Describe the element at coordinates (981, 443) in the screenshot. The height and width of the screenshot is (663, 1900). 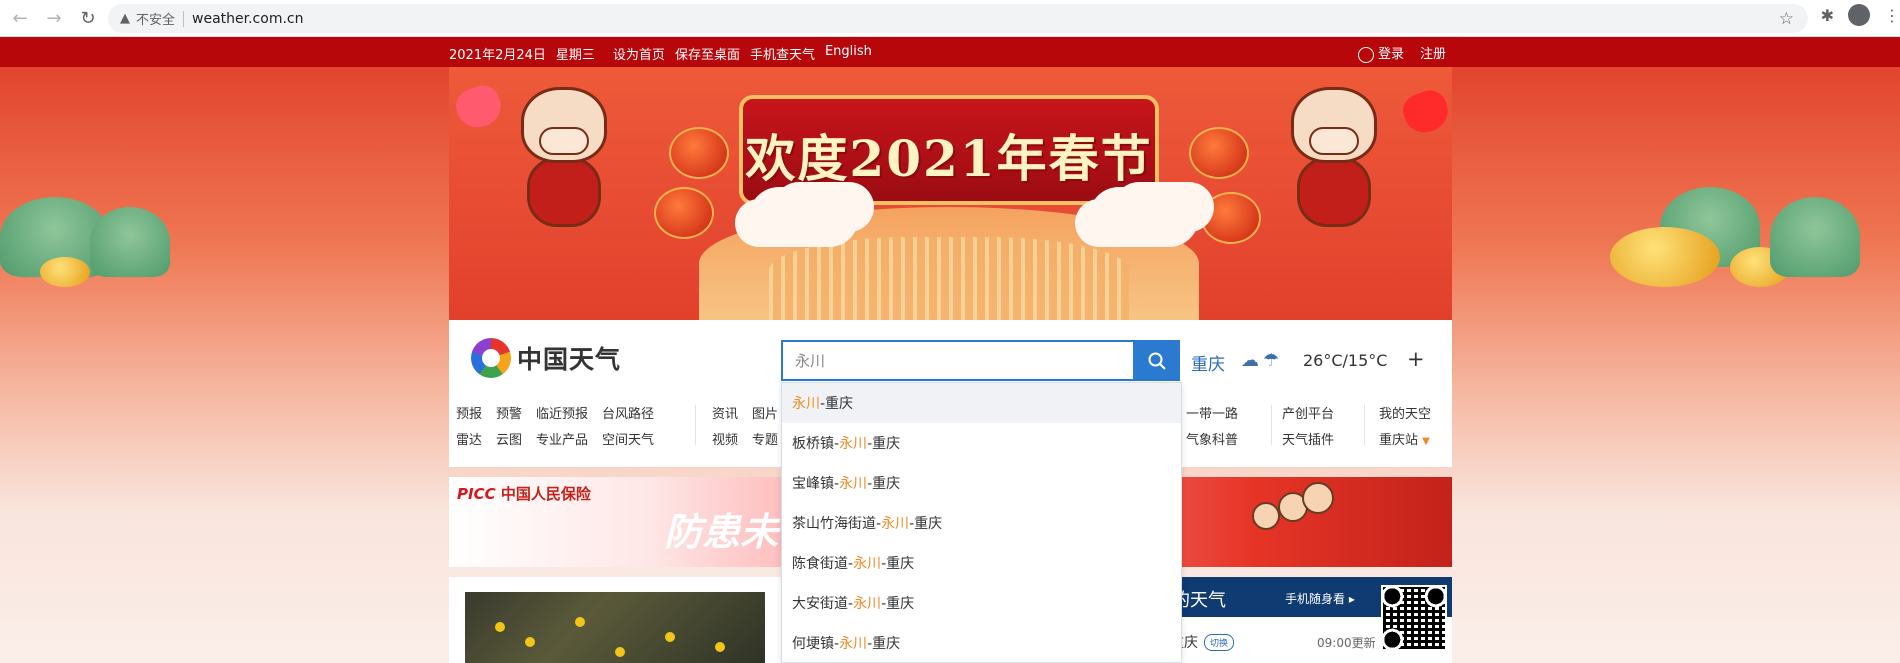
I see `suggestion-item: 板桥镇- 永川 -重庆` at that location.